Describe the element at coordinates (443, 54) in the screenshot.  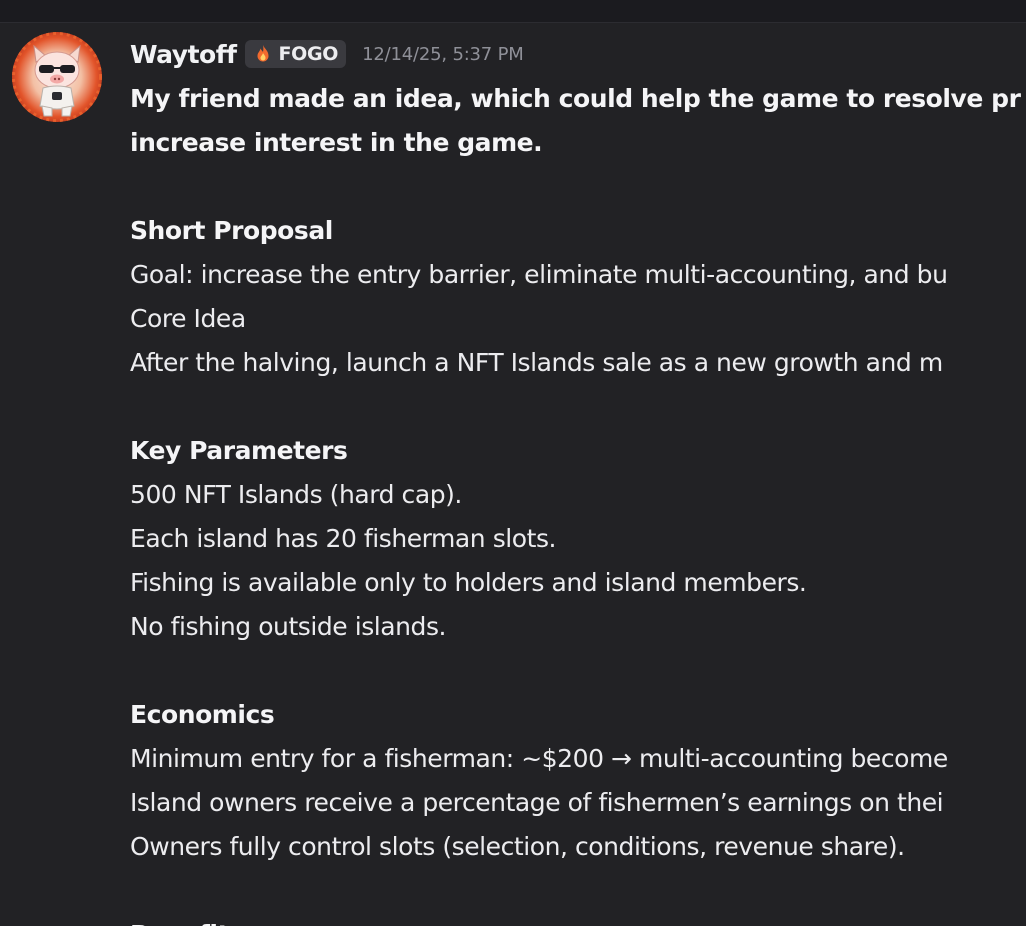
I see `message-timestamp: 12/14/25, 5:37 PM` at that location.